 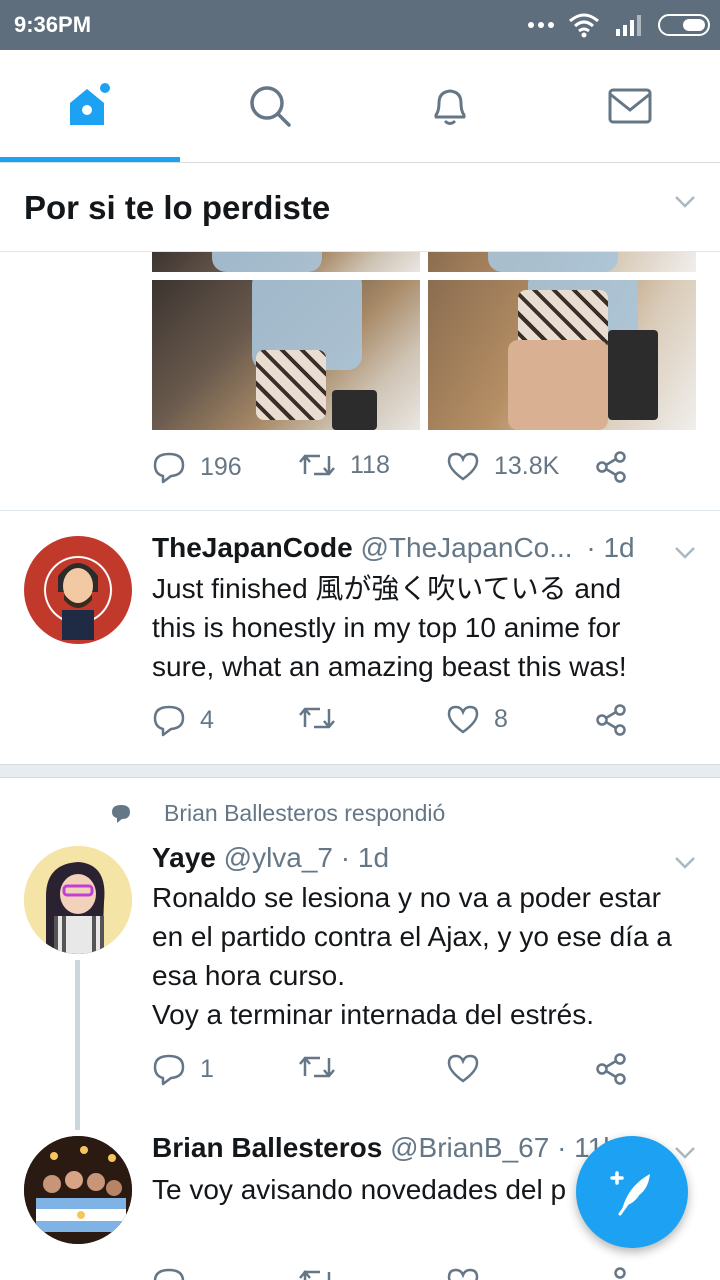 I want to click on mail-icon, so click(x=630, y=106).